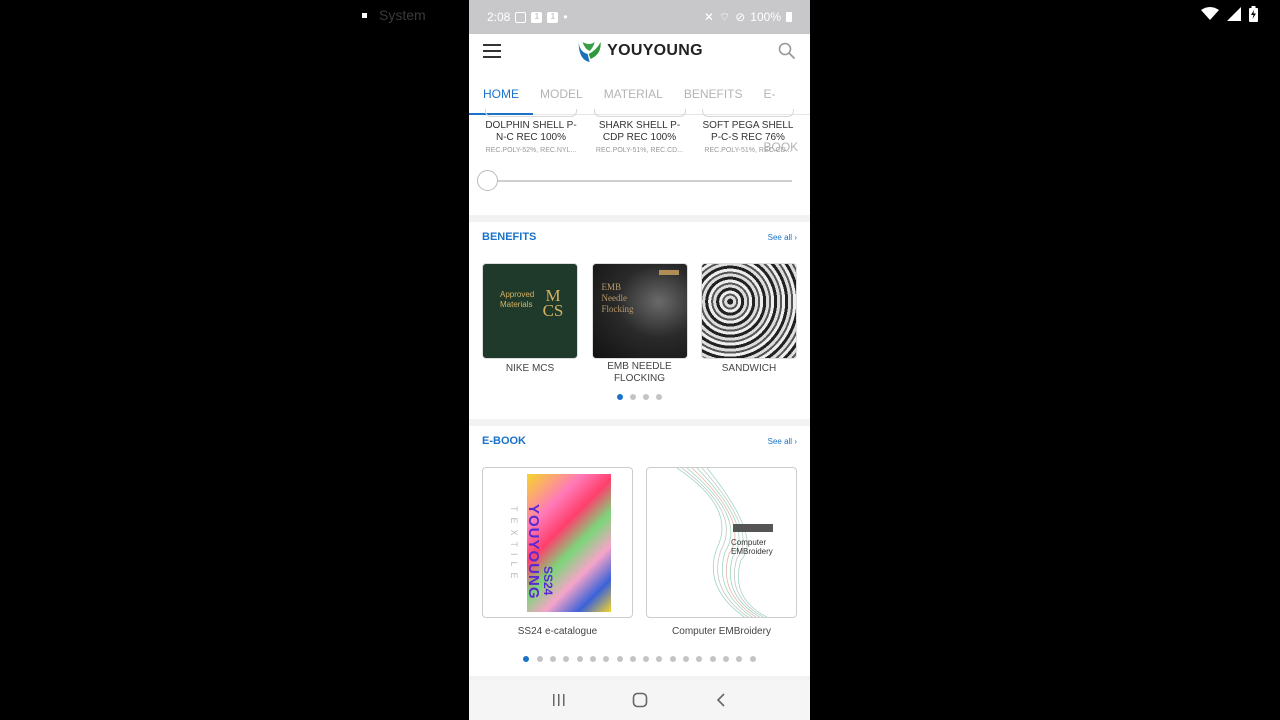 This screenshot has width=1280, height=720. I want to click on status-time: 2:08, so click(499, 17).